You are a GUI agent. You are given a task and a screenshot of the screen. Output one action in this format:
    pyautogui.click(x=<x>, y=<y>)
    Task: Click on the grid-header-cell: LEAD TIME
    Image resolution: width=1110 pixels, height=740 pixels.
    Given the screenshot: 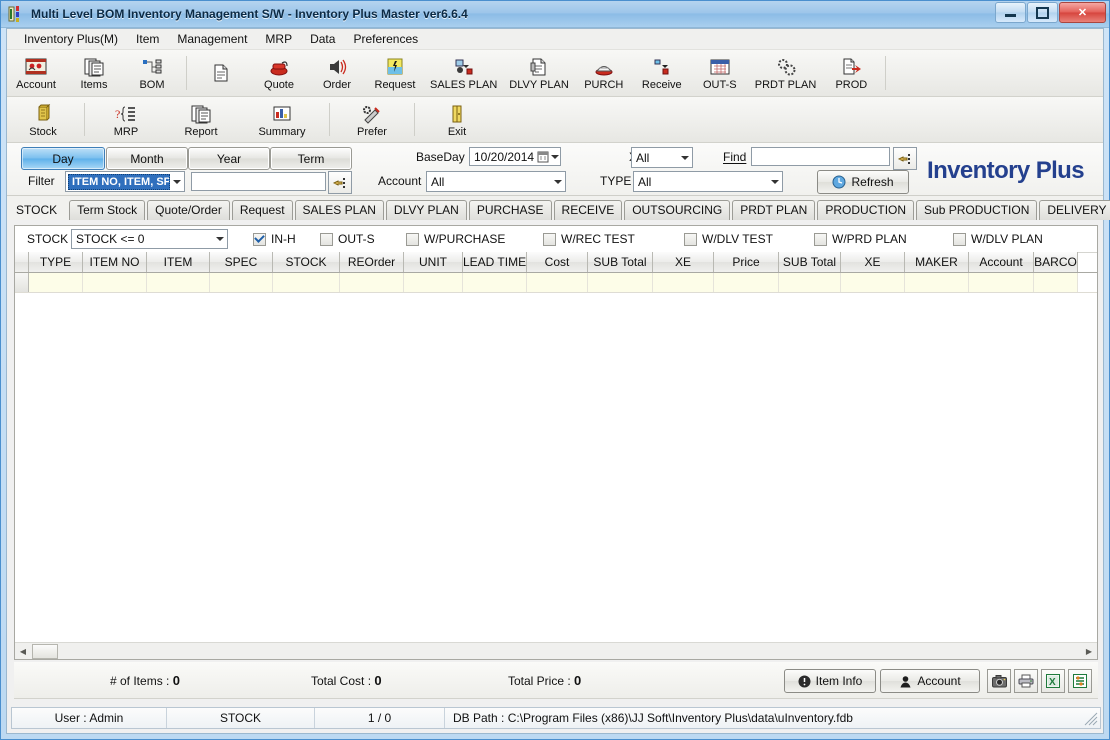 What is the action you would take?
    pyautogui.click(x=495, y=262)
    